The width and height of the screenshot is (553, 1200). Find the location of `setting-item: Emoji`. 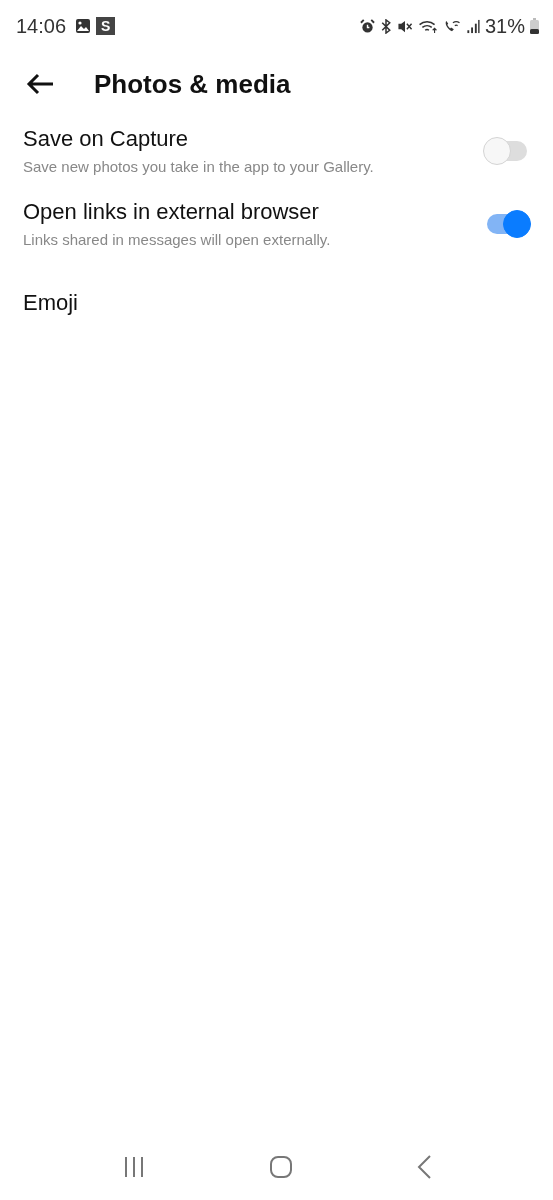

setting-item: Emoji is located at coordinates (50, 303).